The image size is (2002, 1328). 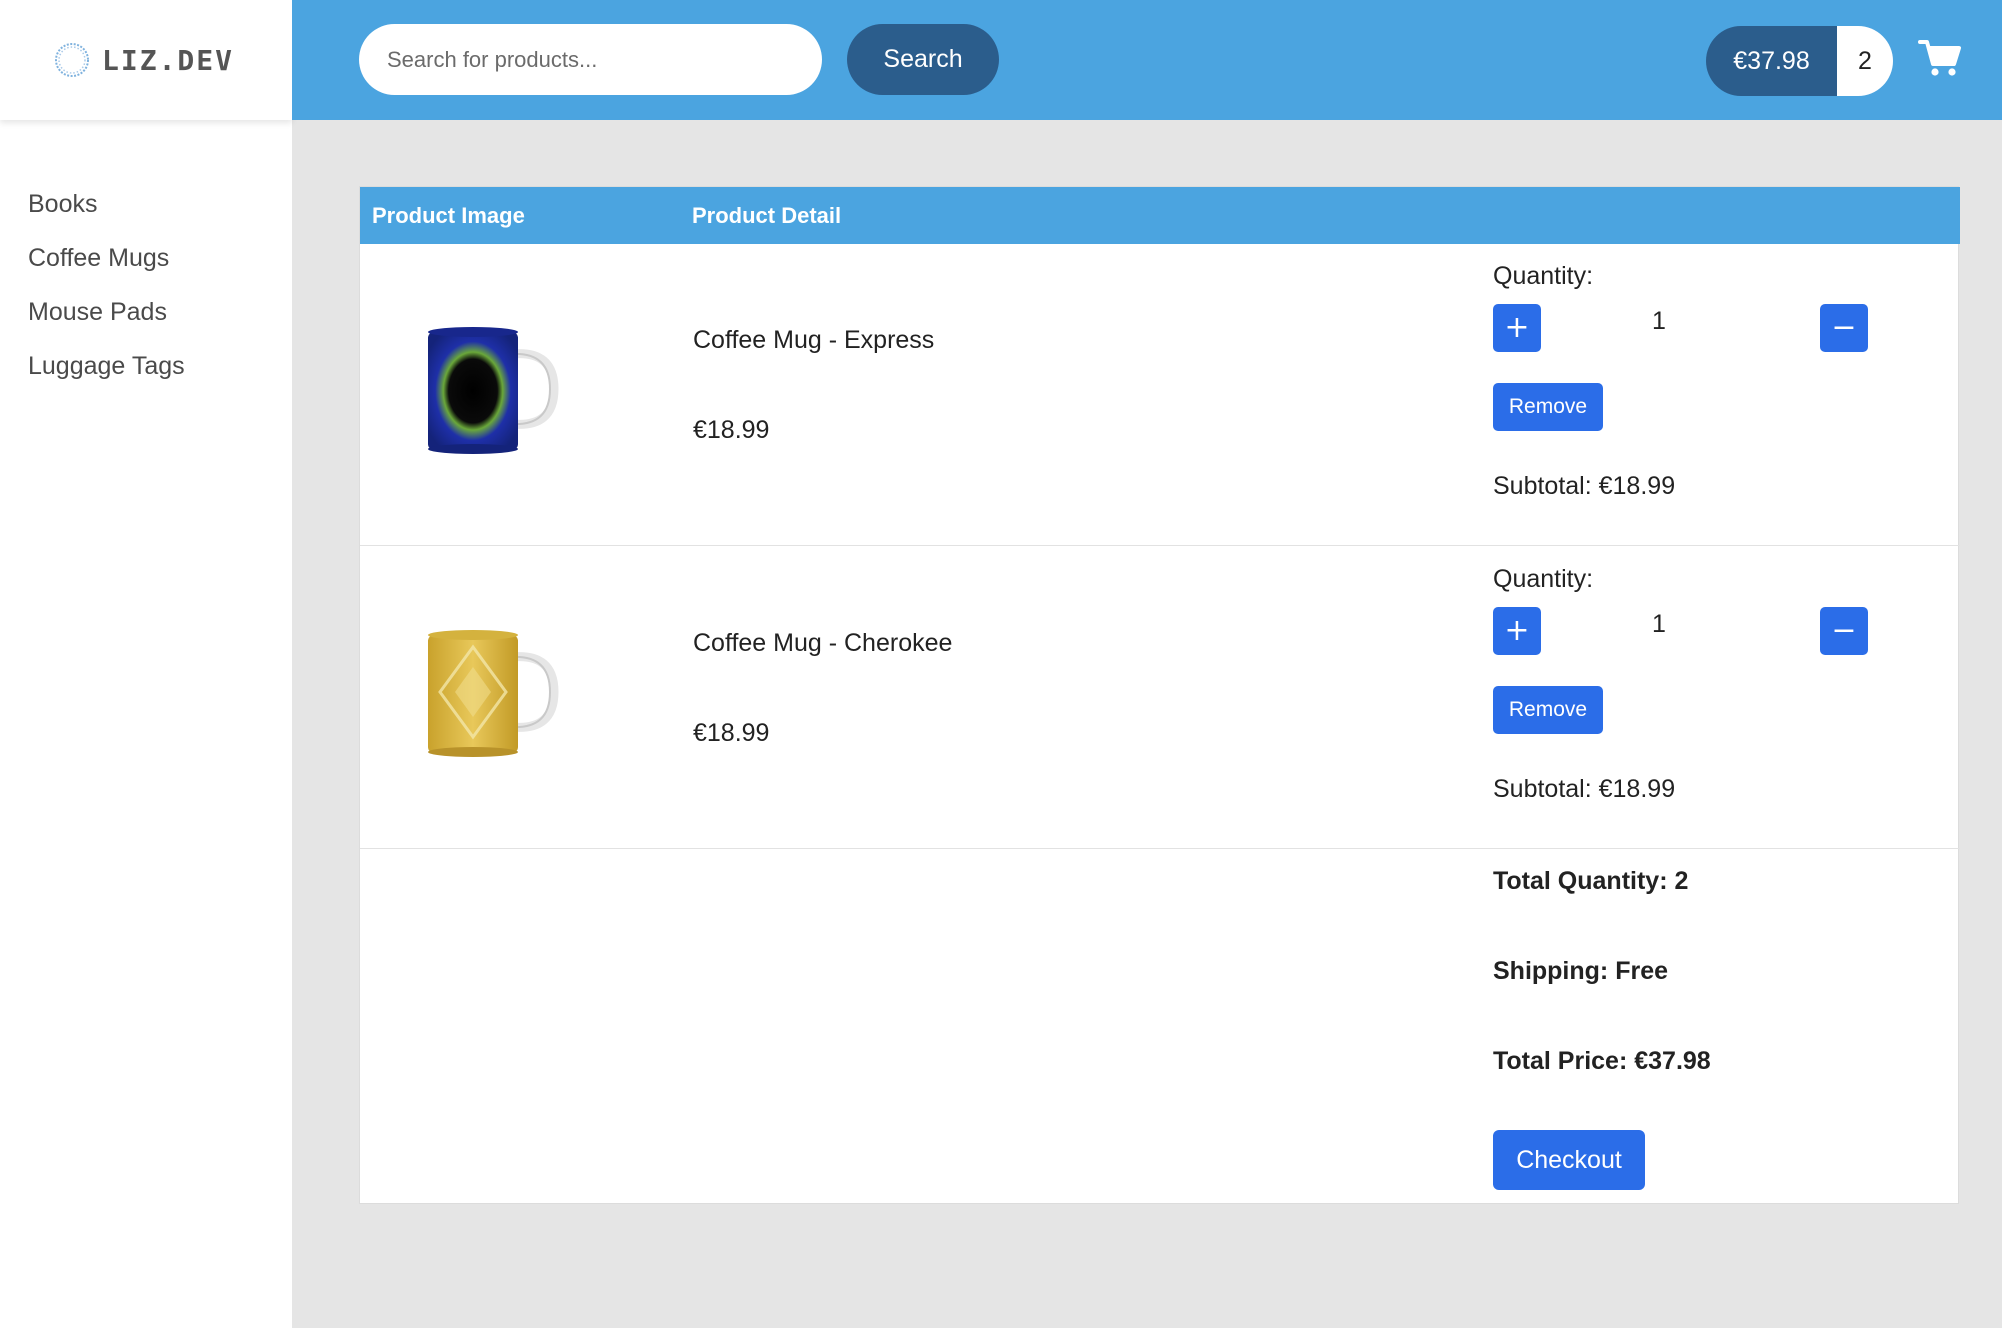 What do you see at coordinates (813, 340) in the screenshot?
I see `product-name: Coffee Mug - Express` at bounding box center [813, 340].